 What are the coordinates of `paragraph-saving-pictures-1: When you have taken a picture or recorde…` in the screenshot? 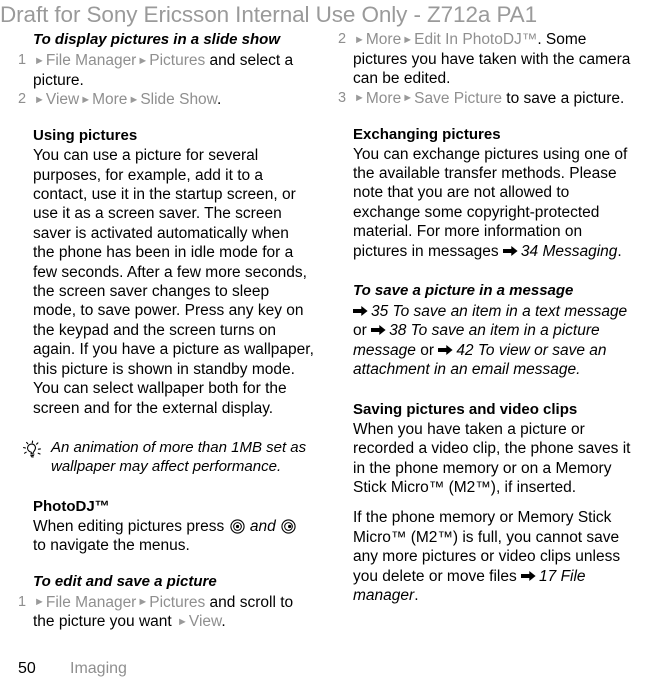 It's located at (492, 458).